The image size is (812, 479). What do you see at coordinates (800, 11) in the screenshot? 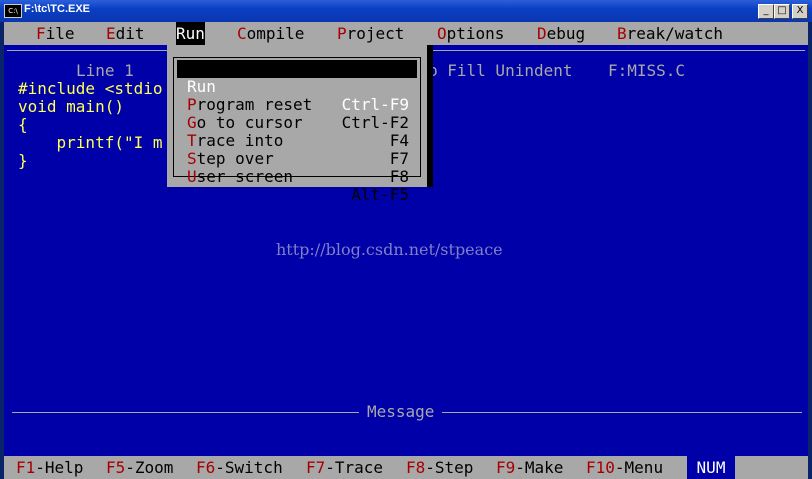
I see `close-button: X` at bounding box center [800, 11].